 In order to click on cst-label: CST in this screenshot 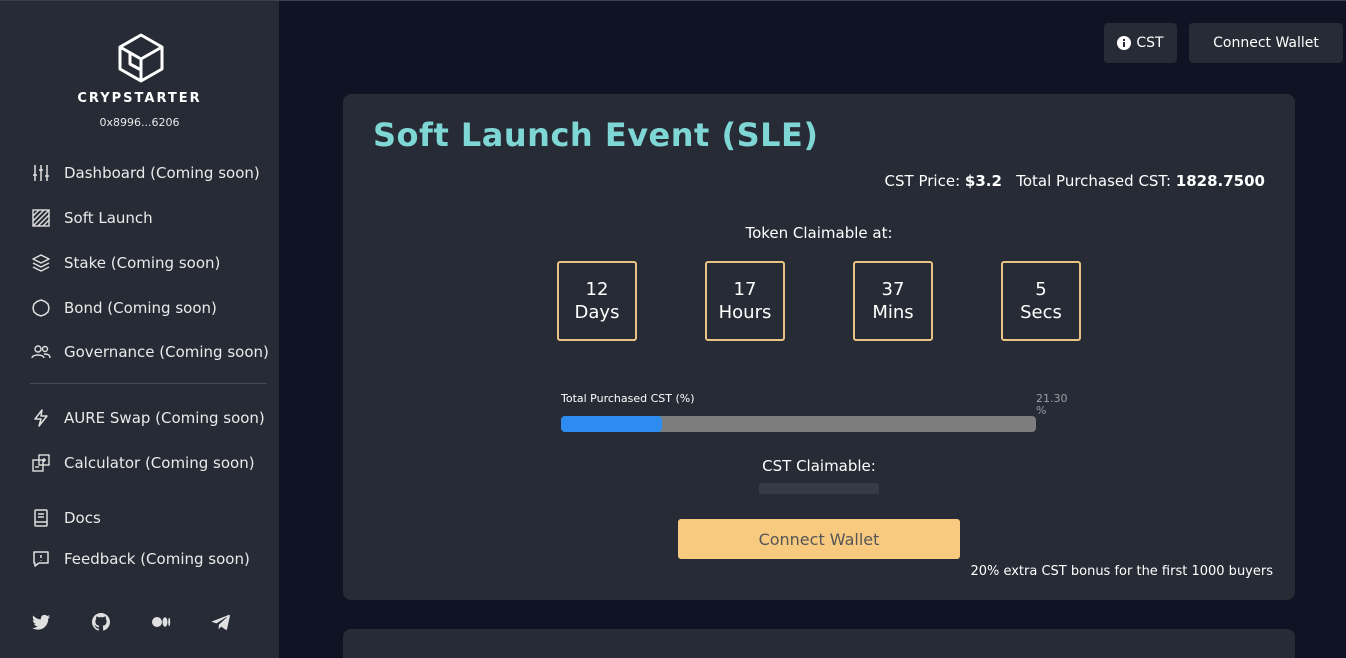, I will do `click(1150, 43)`.